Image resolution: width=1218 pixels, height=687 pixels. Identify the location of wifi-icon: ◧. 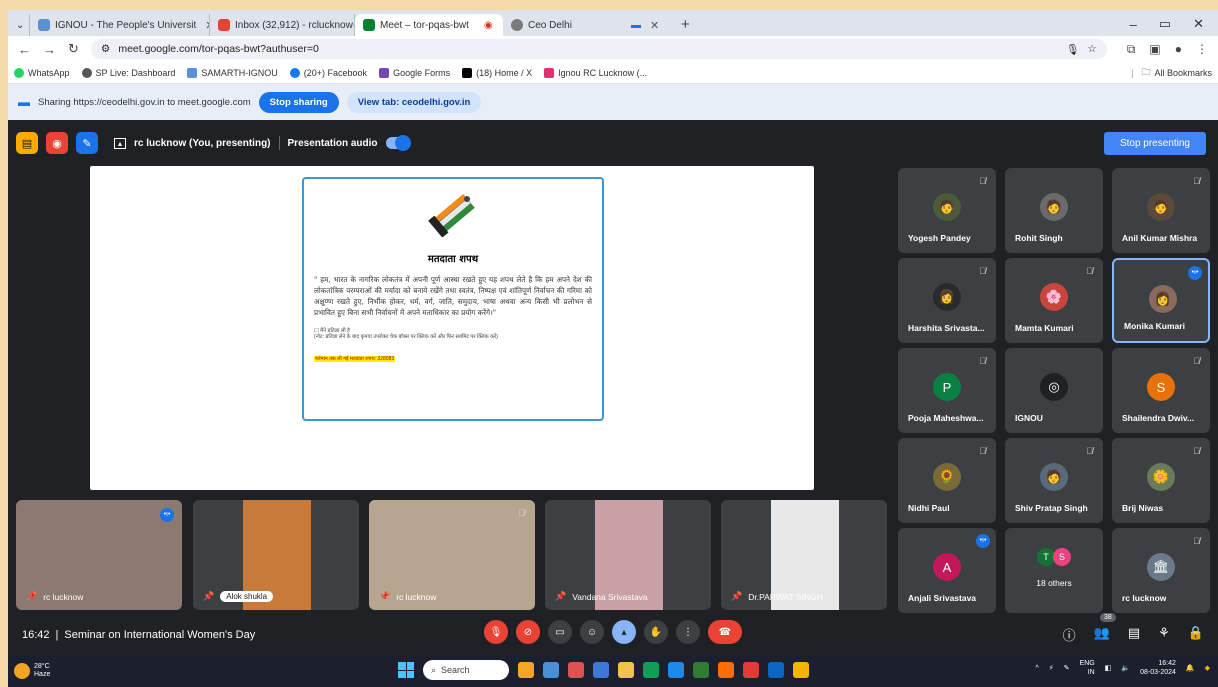
(1108, 668).